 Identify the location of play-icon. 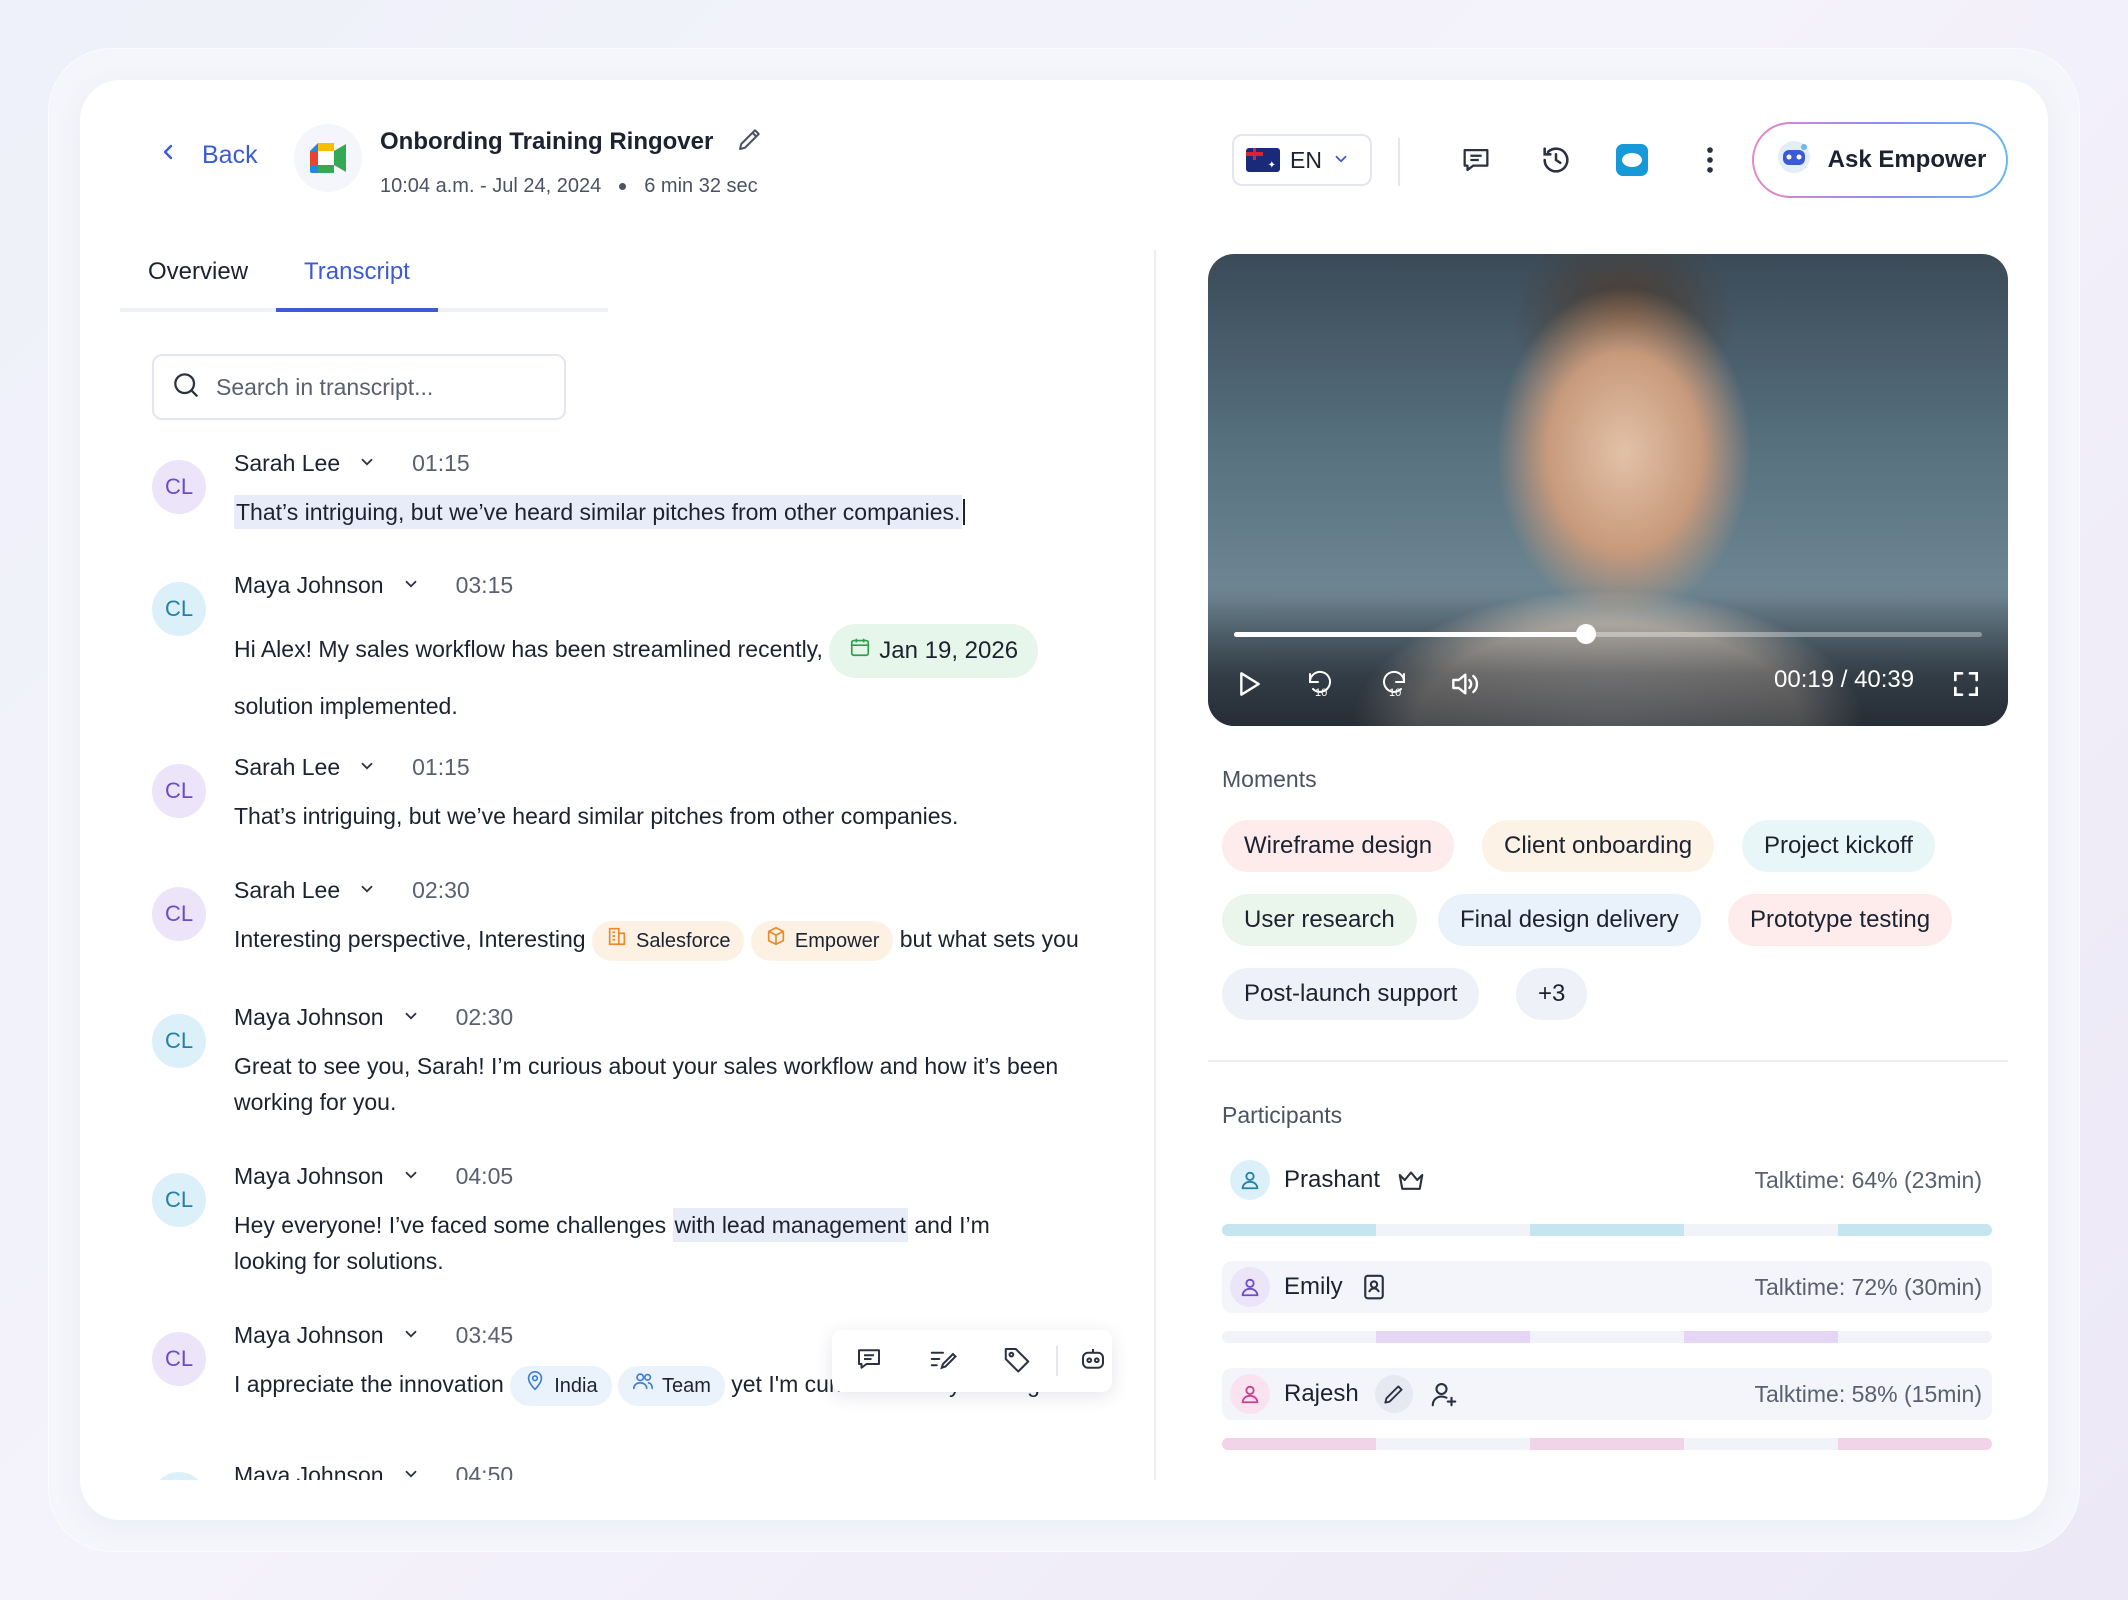
(1248, 684).